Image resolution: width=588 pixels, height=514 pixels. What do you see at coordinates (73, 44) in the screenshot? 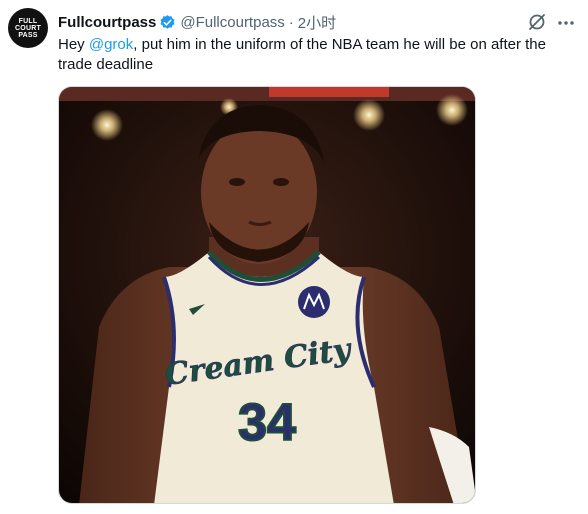
I see `tweet-text-prefix: Hey` at bounding box center [73, 44].